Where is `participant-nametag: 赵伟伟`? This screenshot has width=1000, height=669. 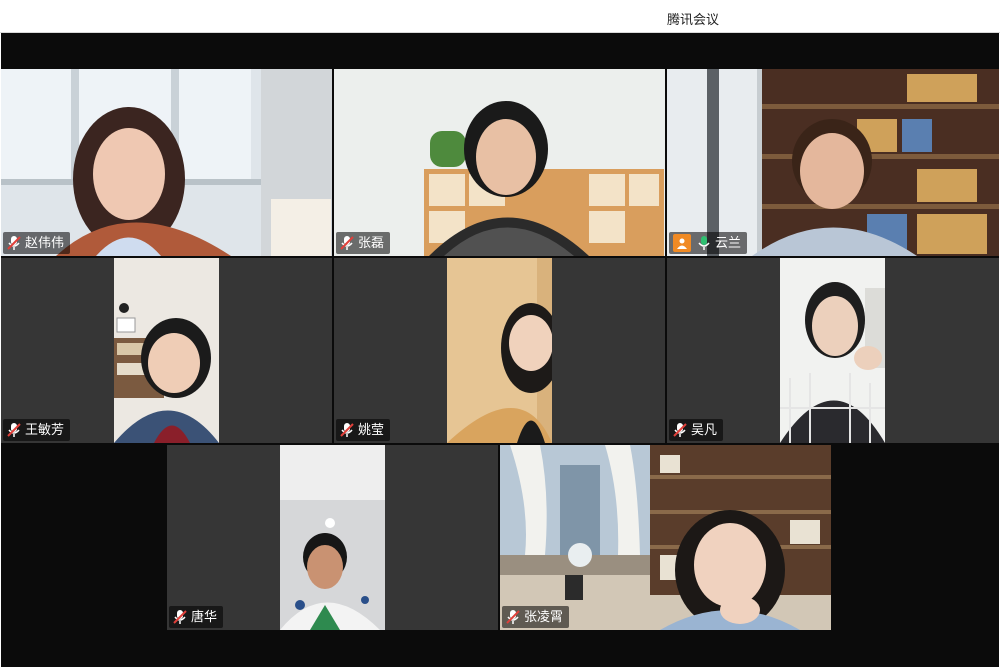
participant-nametag: 赵伟伟 is located at coordinates (37, 243).